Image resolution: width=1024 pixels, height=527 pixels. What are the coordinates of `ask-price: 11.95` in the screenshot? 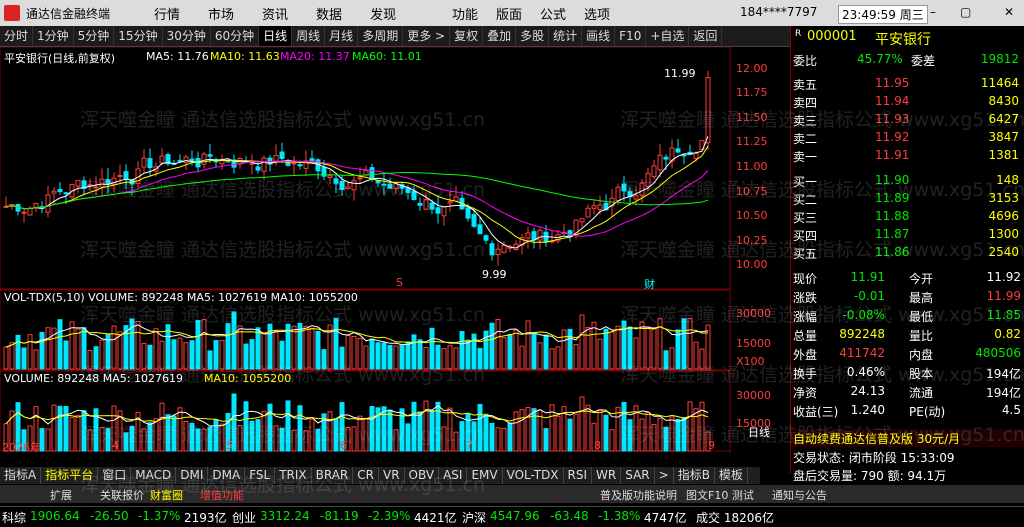 It's located at (892, 83).